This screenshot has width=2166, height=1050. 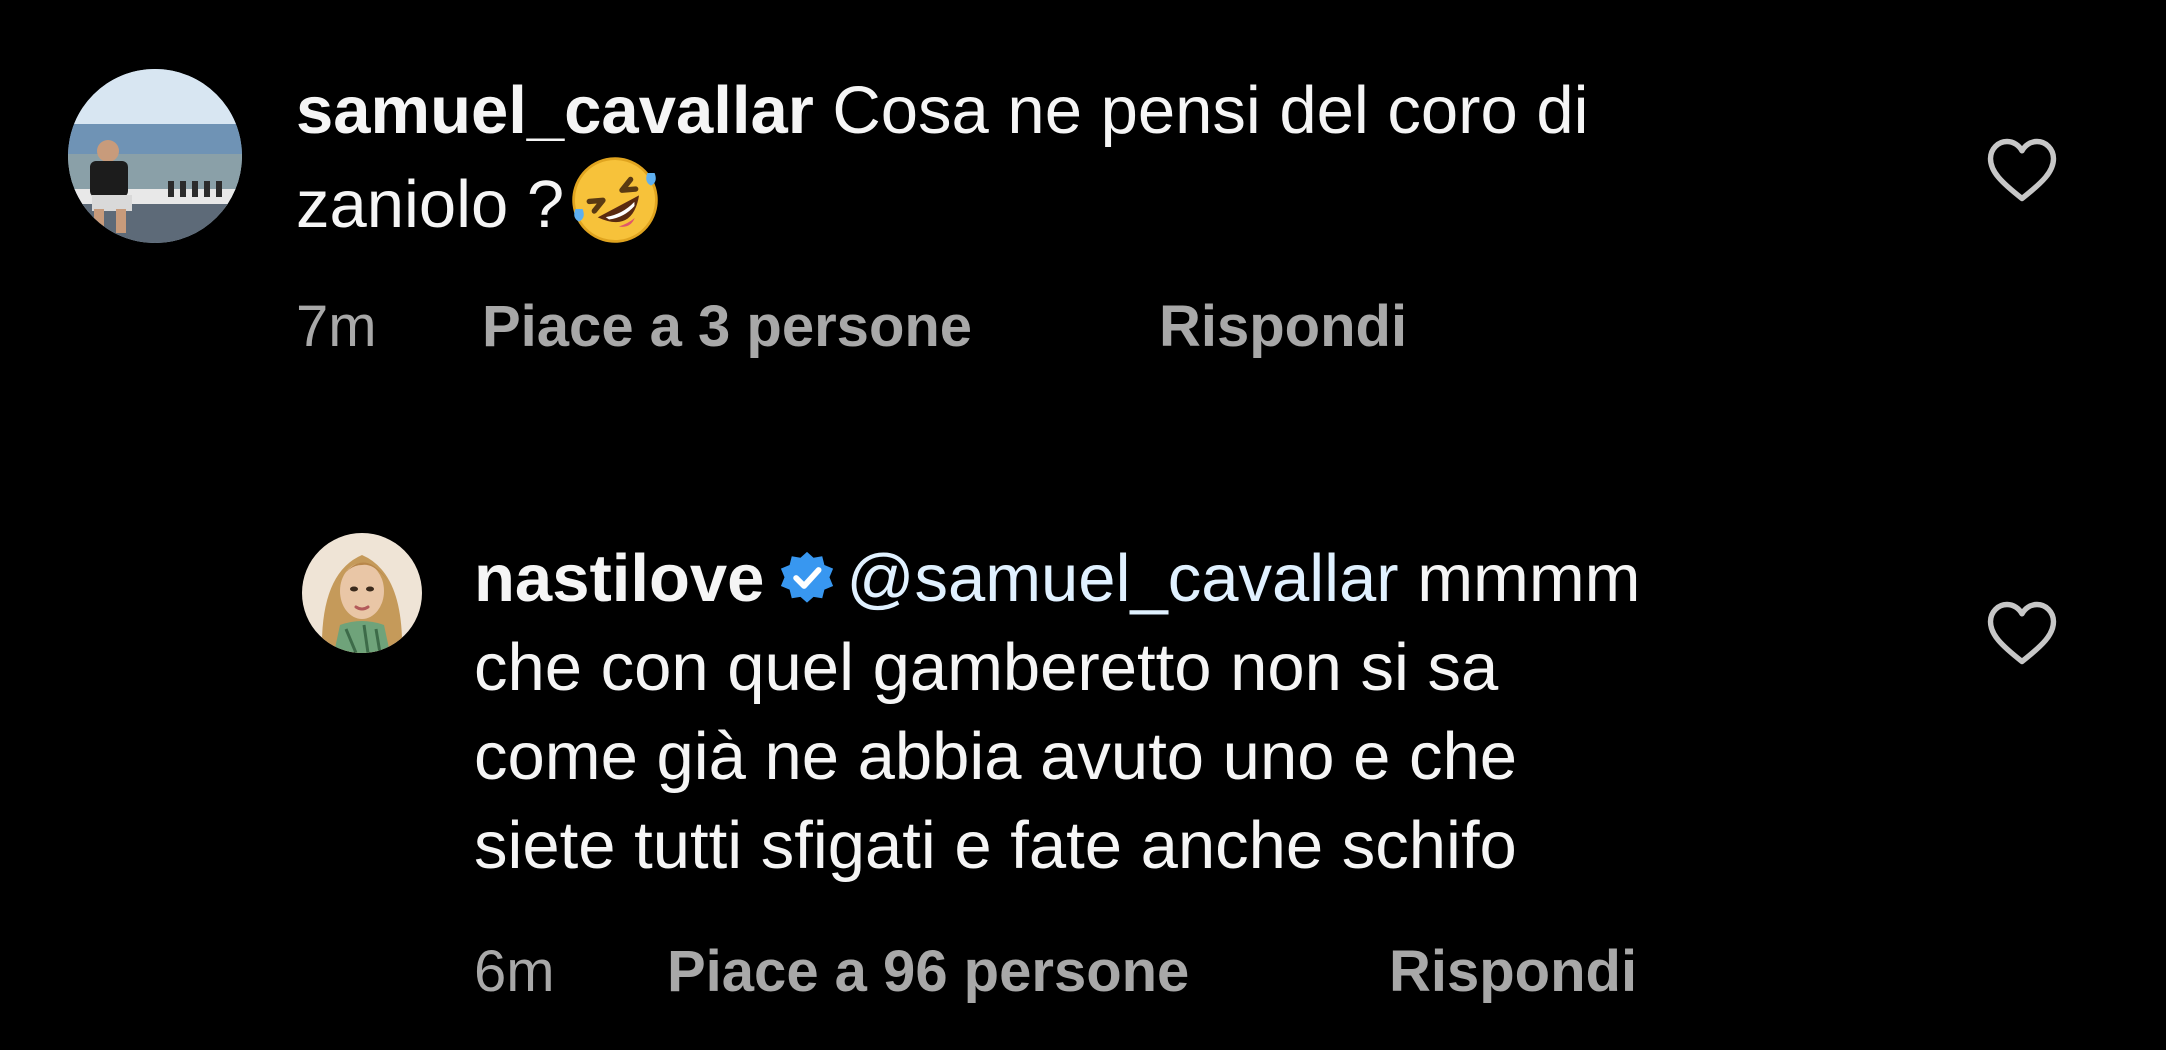 What do you see at coordinates (928, 972) in the screenshot?
I see `likes-count-link: Piace a 96 persone` at bounding box center [928, 972].